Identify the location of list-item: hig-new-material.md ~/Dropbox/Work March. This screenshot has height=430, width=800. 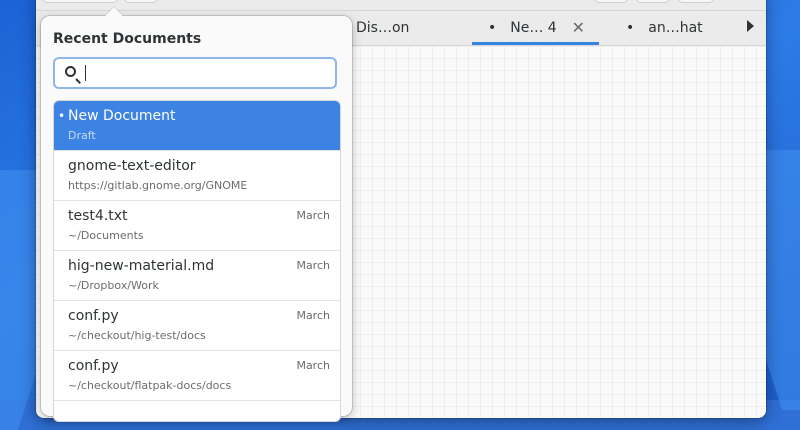
(197, 276).